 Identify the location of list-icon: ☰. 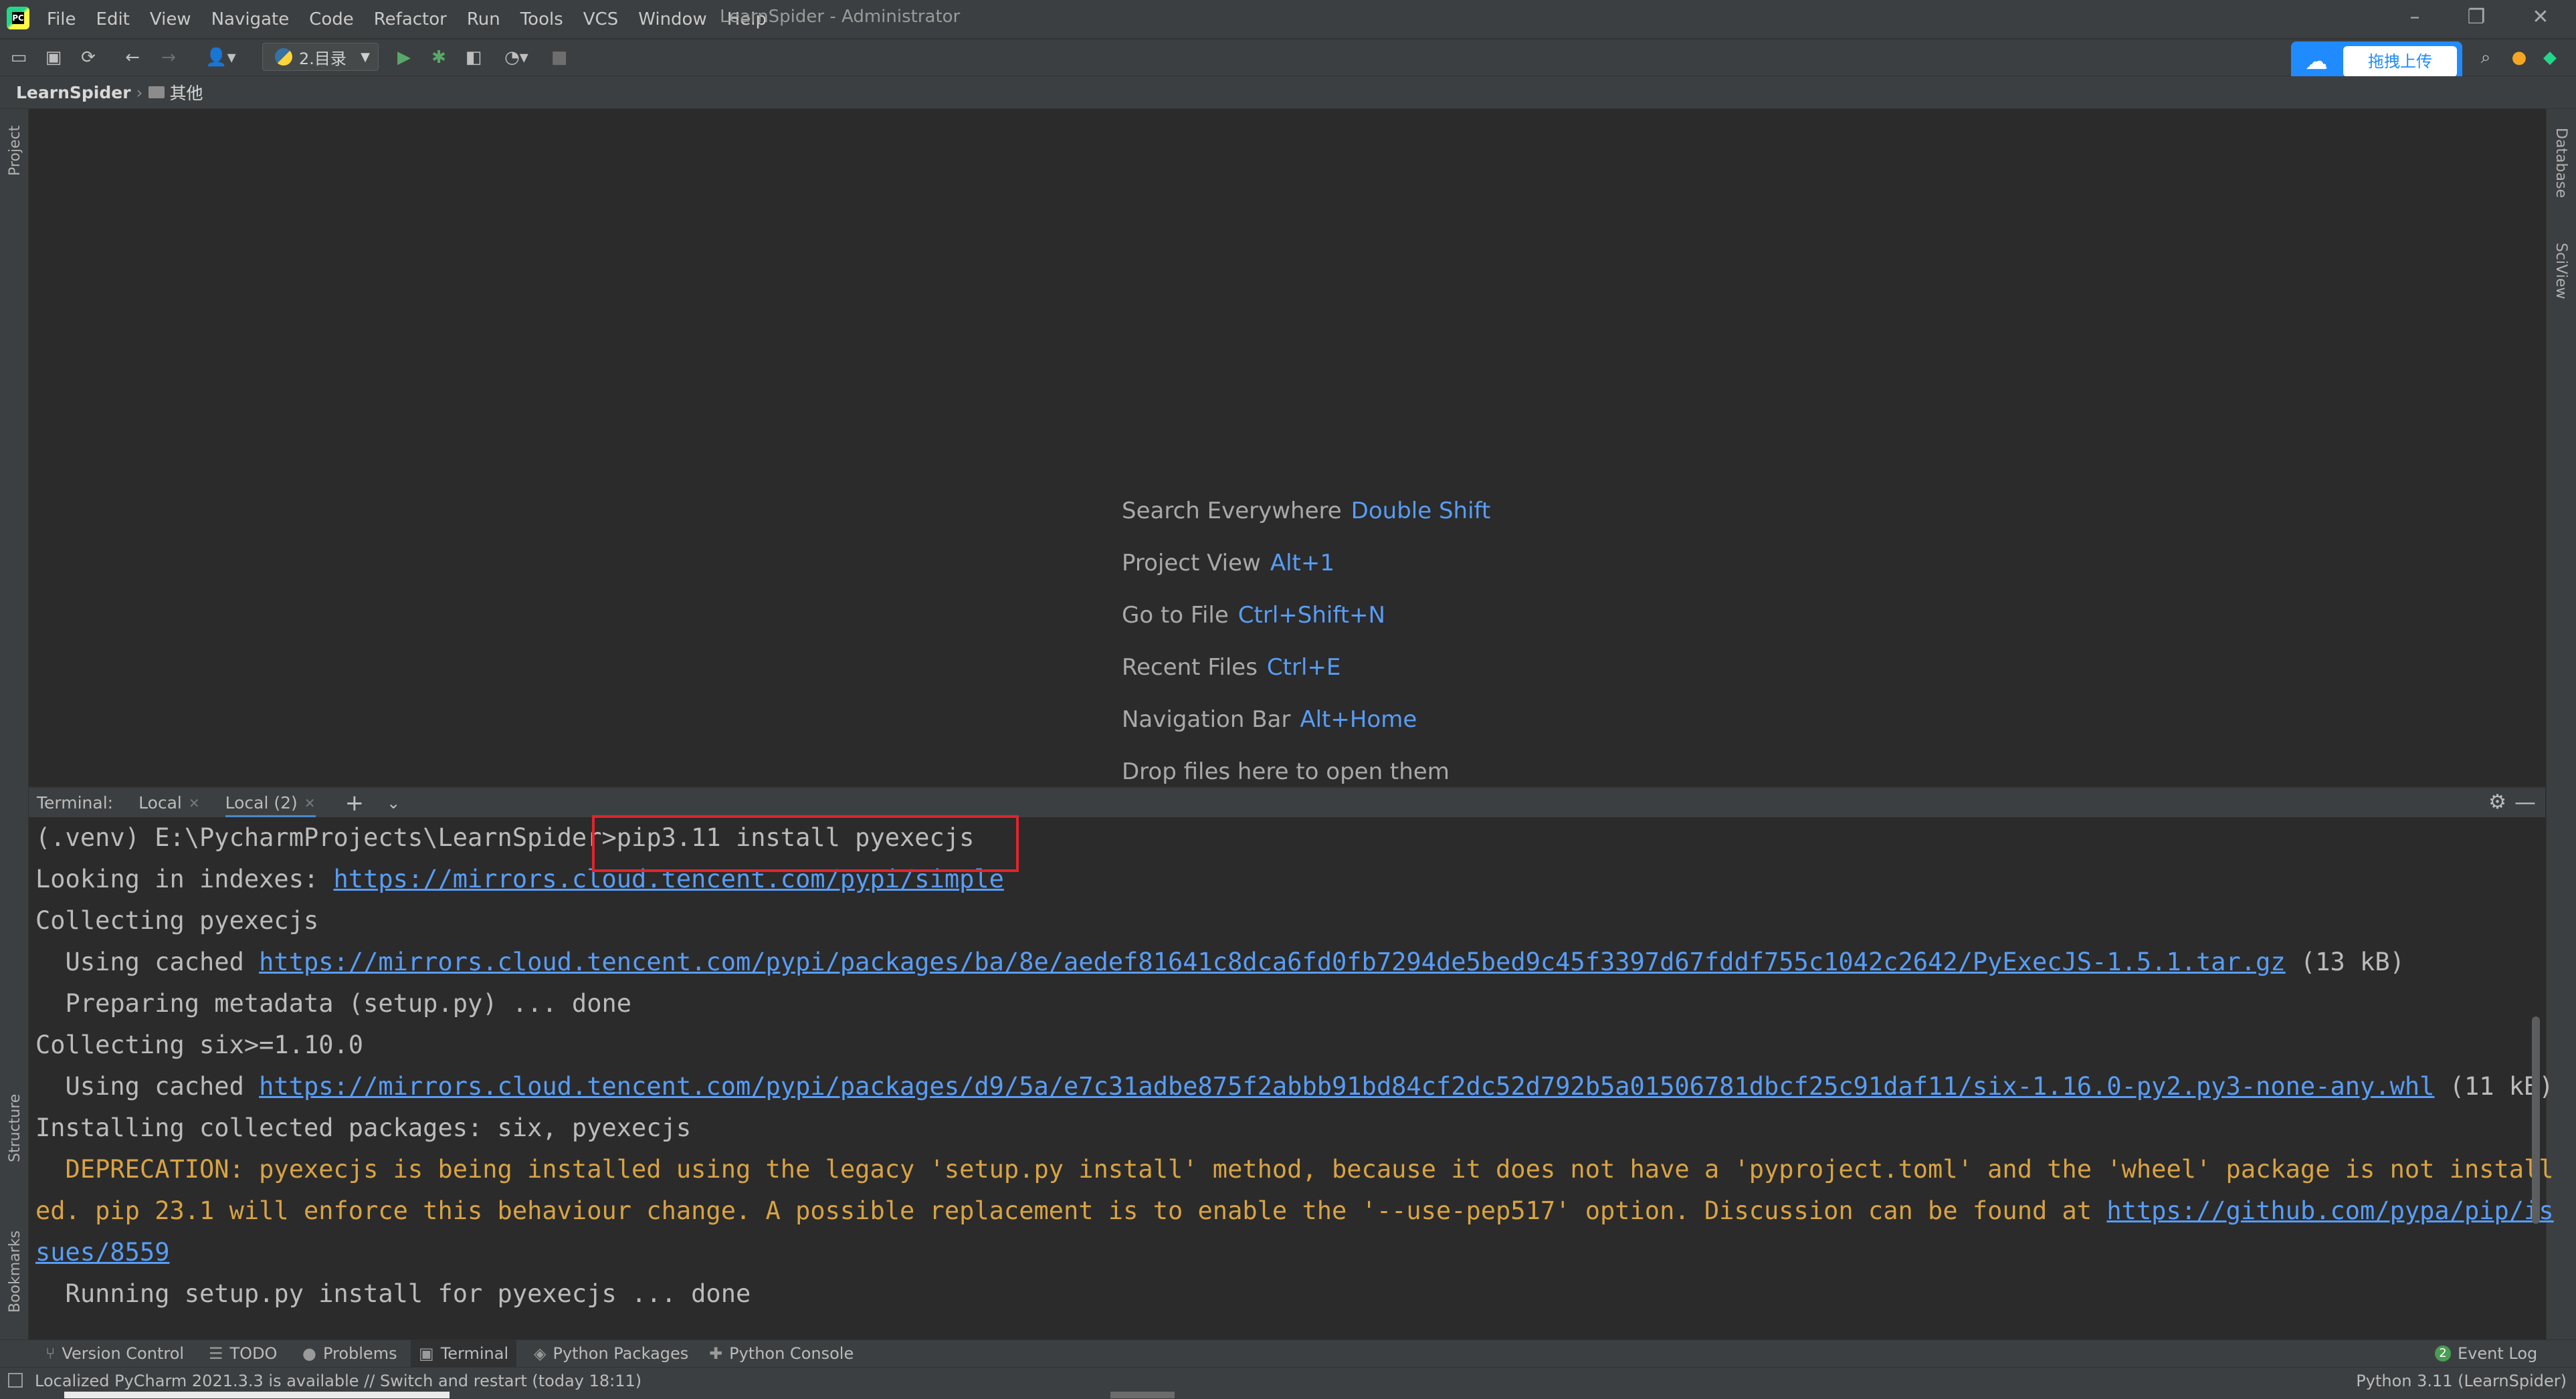
(216, 1353).